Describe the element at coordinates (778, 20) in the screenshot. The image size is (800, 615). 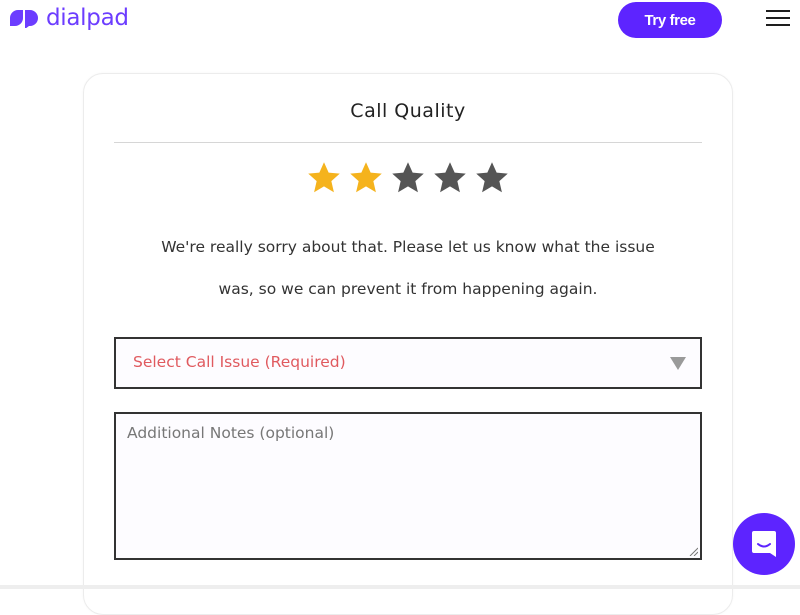
I see `hamburger-menu-icon` at that location.